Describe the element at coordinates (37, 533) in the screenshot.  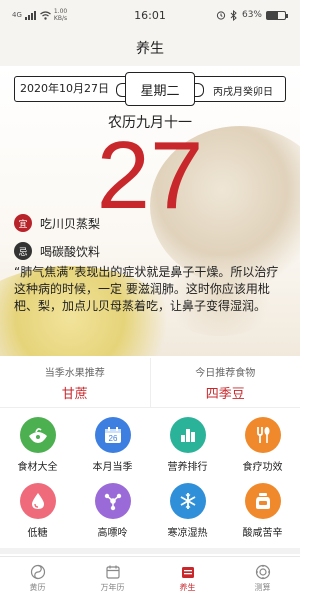
I see `grid-label: 低糖` at that location.